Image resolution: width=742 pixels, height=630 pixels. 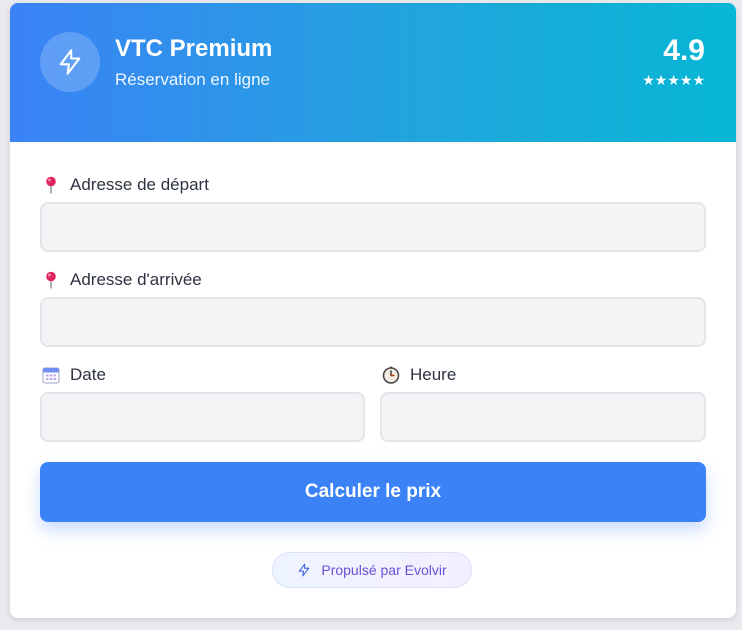 What do you see at coordinates (194, 48) in the screenshot?
I see `brand-title: VTC Premium` at bounding box center [194, 48].